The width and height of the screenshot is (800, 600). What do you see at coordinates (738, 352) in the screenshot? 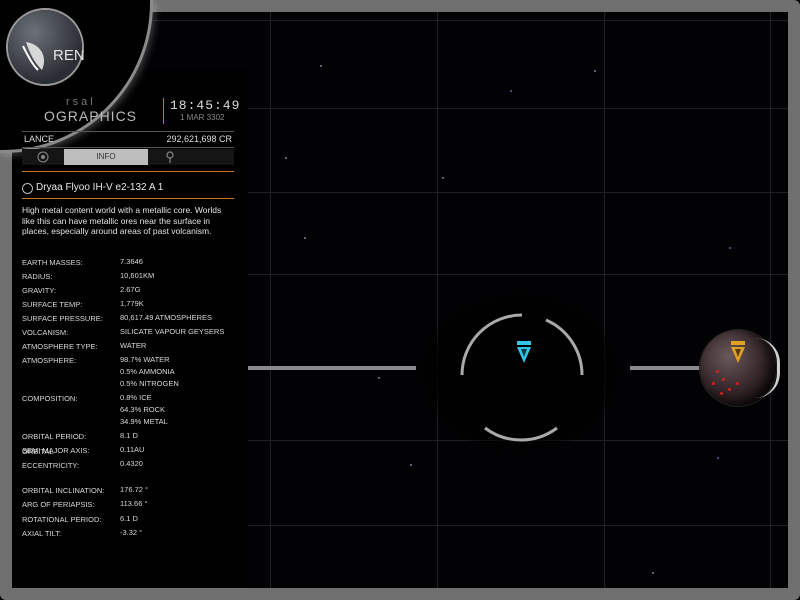
I see `planet-marker-icon` at bounding box center [738, 352].